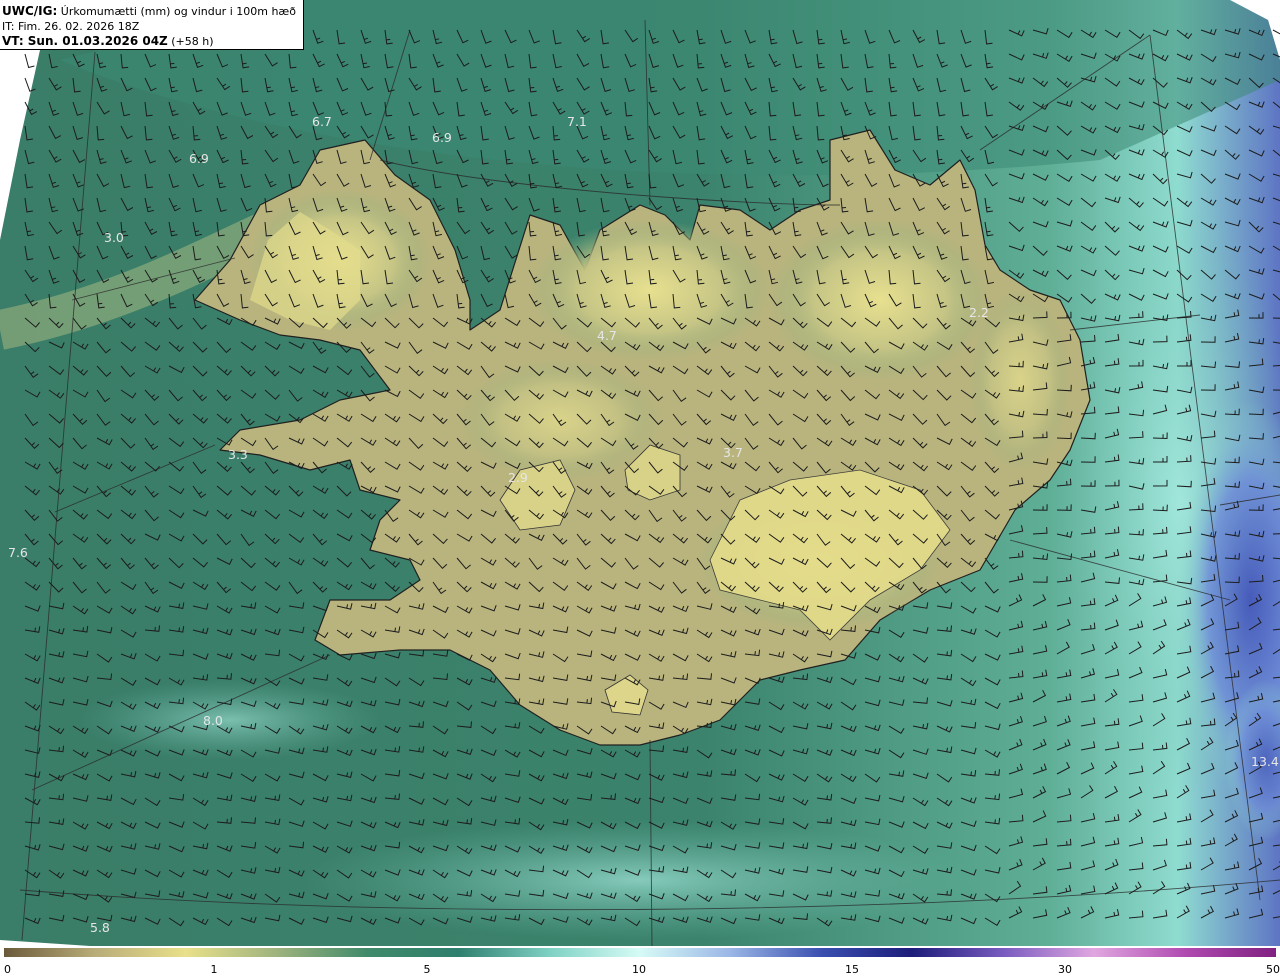 This screenshot has height=978, width=1280. I want to click on colorbar-tick: 0, so click(7, 969).